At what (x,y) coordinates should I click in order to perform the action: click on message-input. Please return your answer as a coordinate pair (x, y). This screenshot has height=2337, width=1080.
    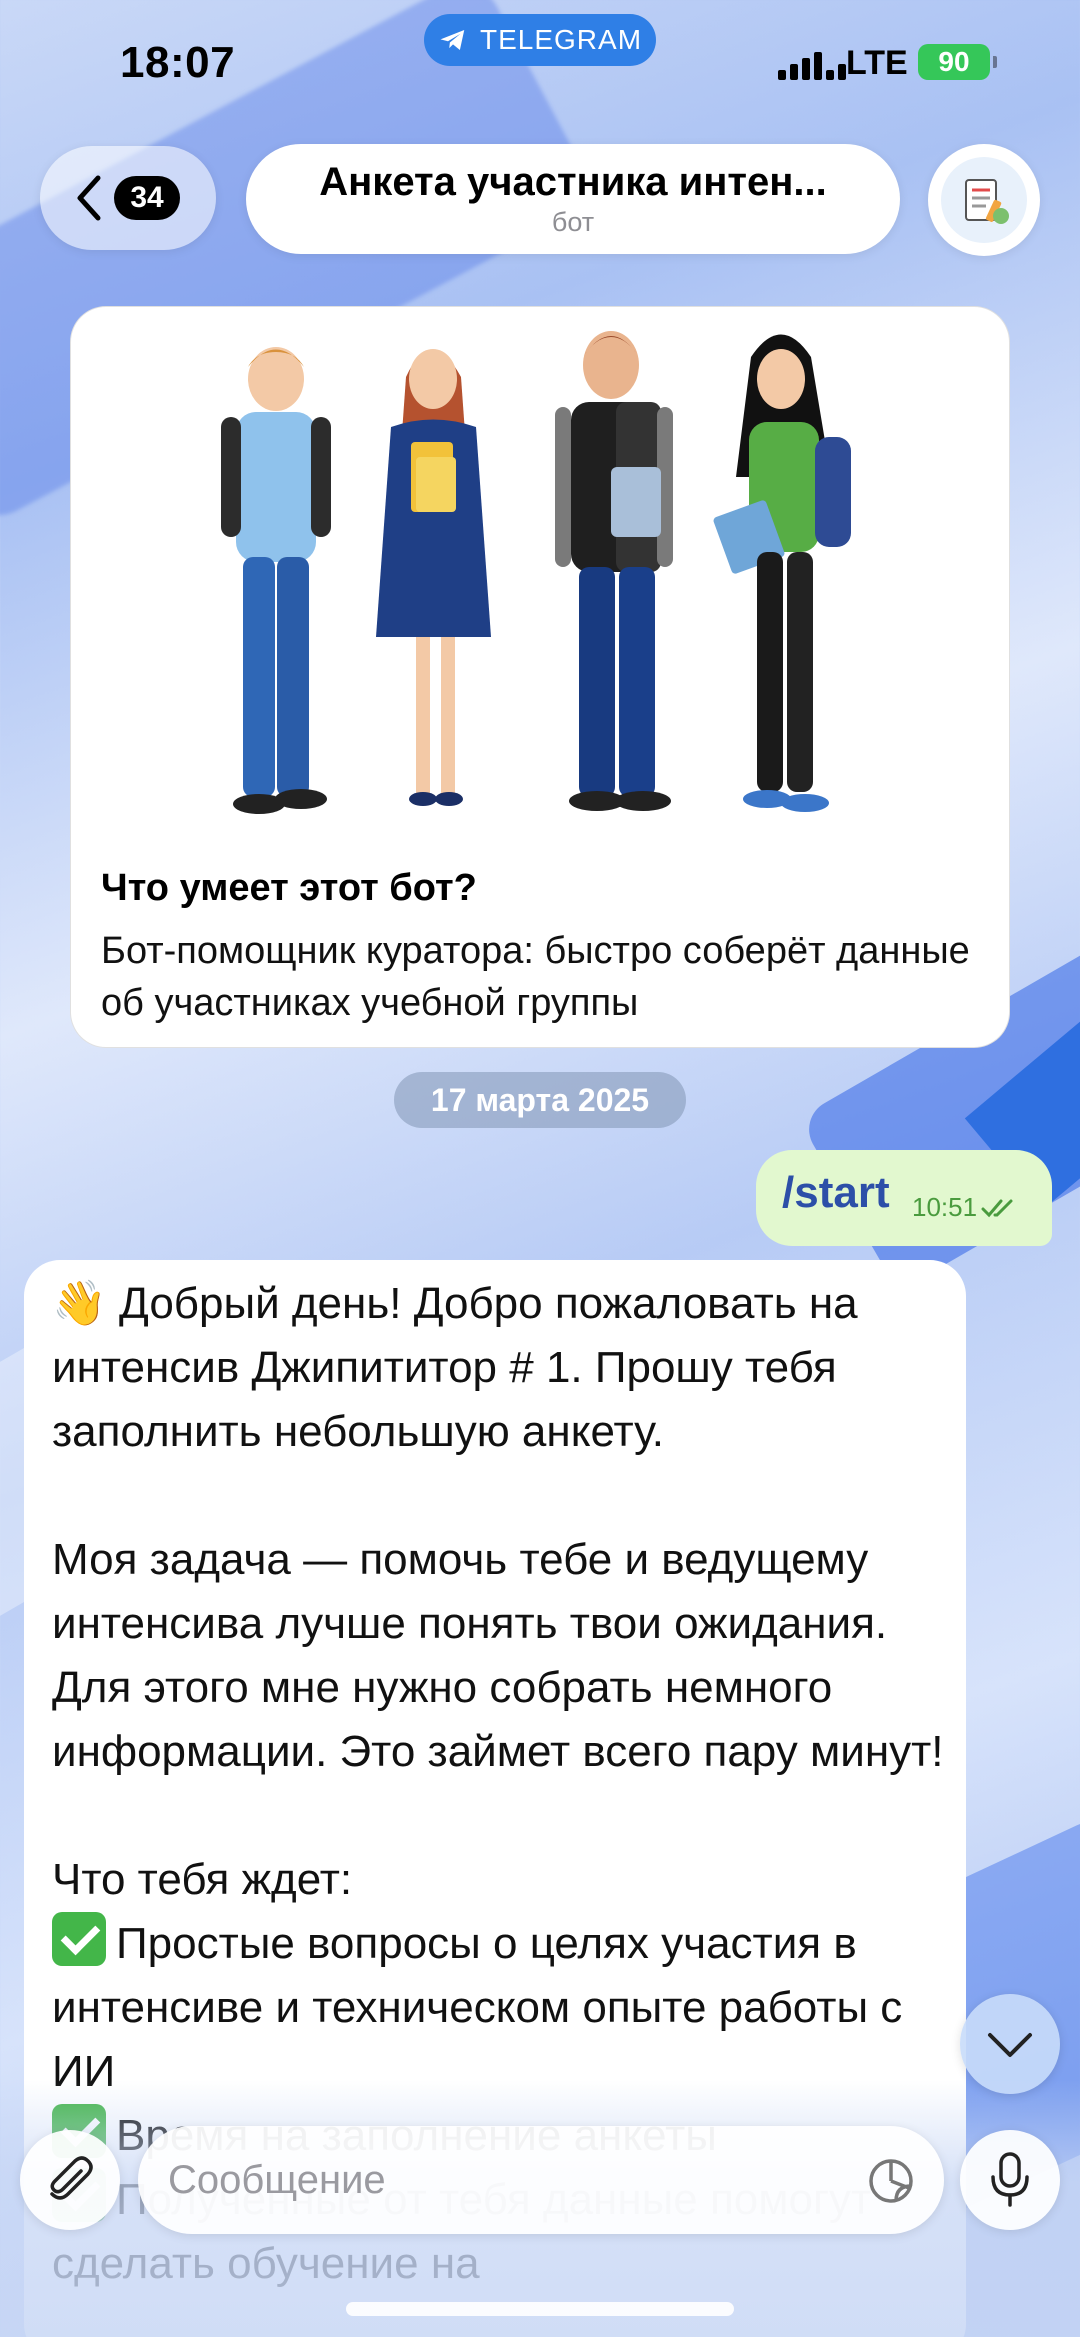
    Looking at the image, I should click on (508, 2180).